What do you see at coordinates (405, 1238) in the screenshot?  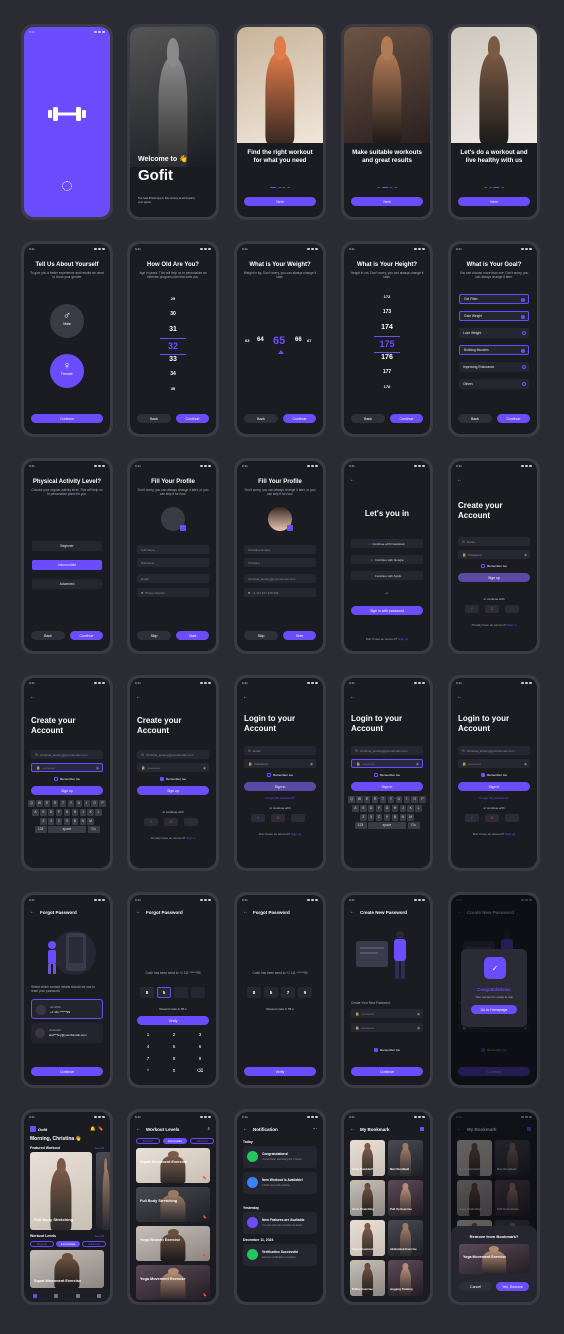 I see `bookmark-card: Abdominal Exercise` at bounding box center [405, 1238].